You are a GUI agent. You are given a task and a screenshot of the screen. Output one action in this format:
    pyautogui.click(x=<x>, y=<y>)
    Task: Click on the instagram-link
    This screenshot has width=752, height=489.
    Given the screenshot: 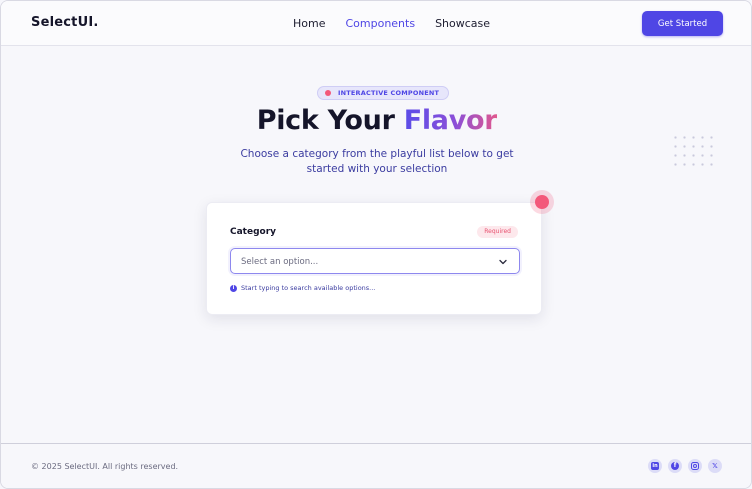 What is the action you would take?
    pyautogui.click(x=695, y=466)
    